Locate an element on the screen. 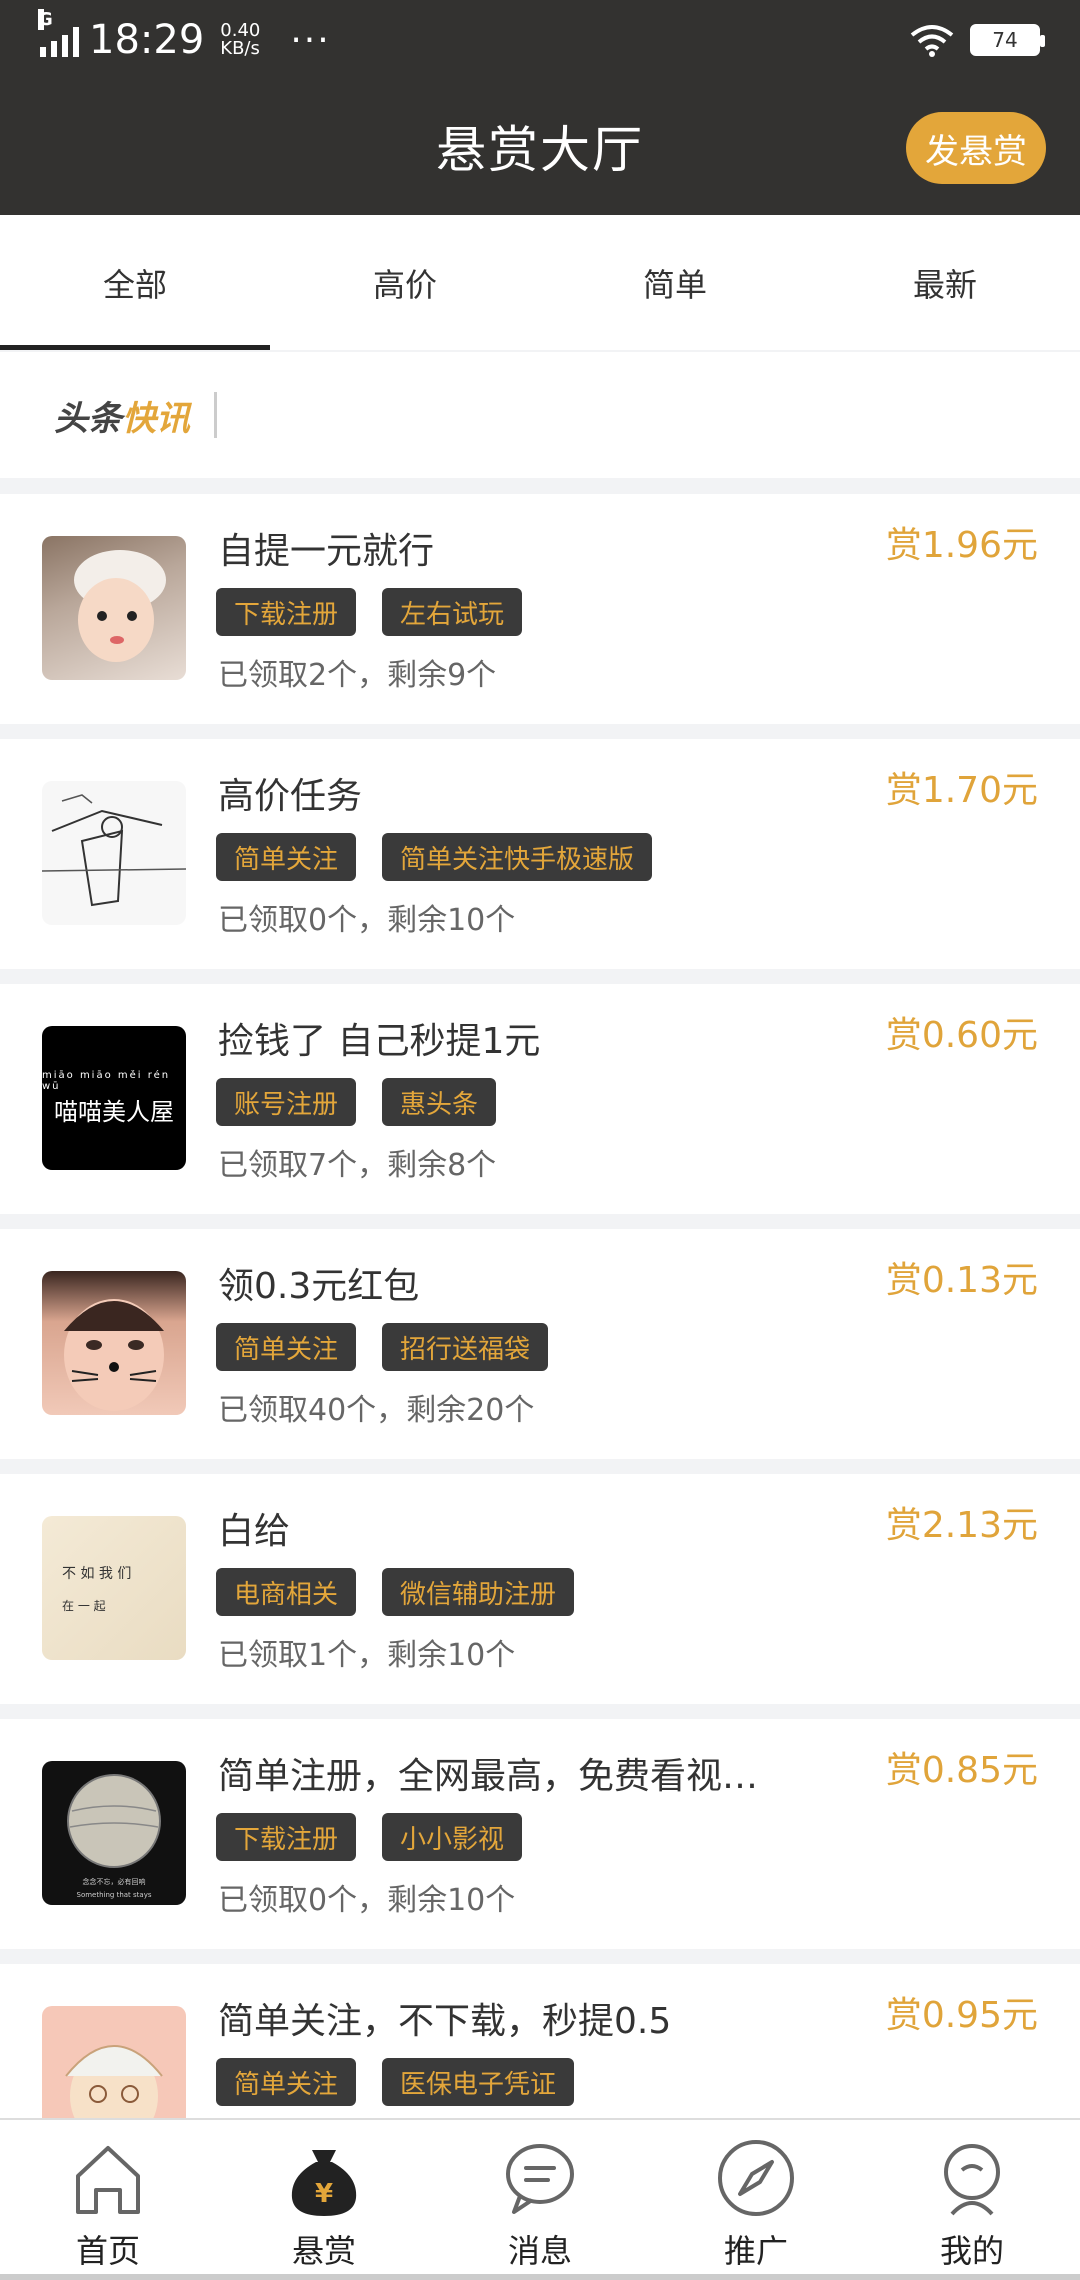 The image size is (1080, 2280). tab-simple: 简单 is located at coordinates (675, 282).